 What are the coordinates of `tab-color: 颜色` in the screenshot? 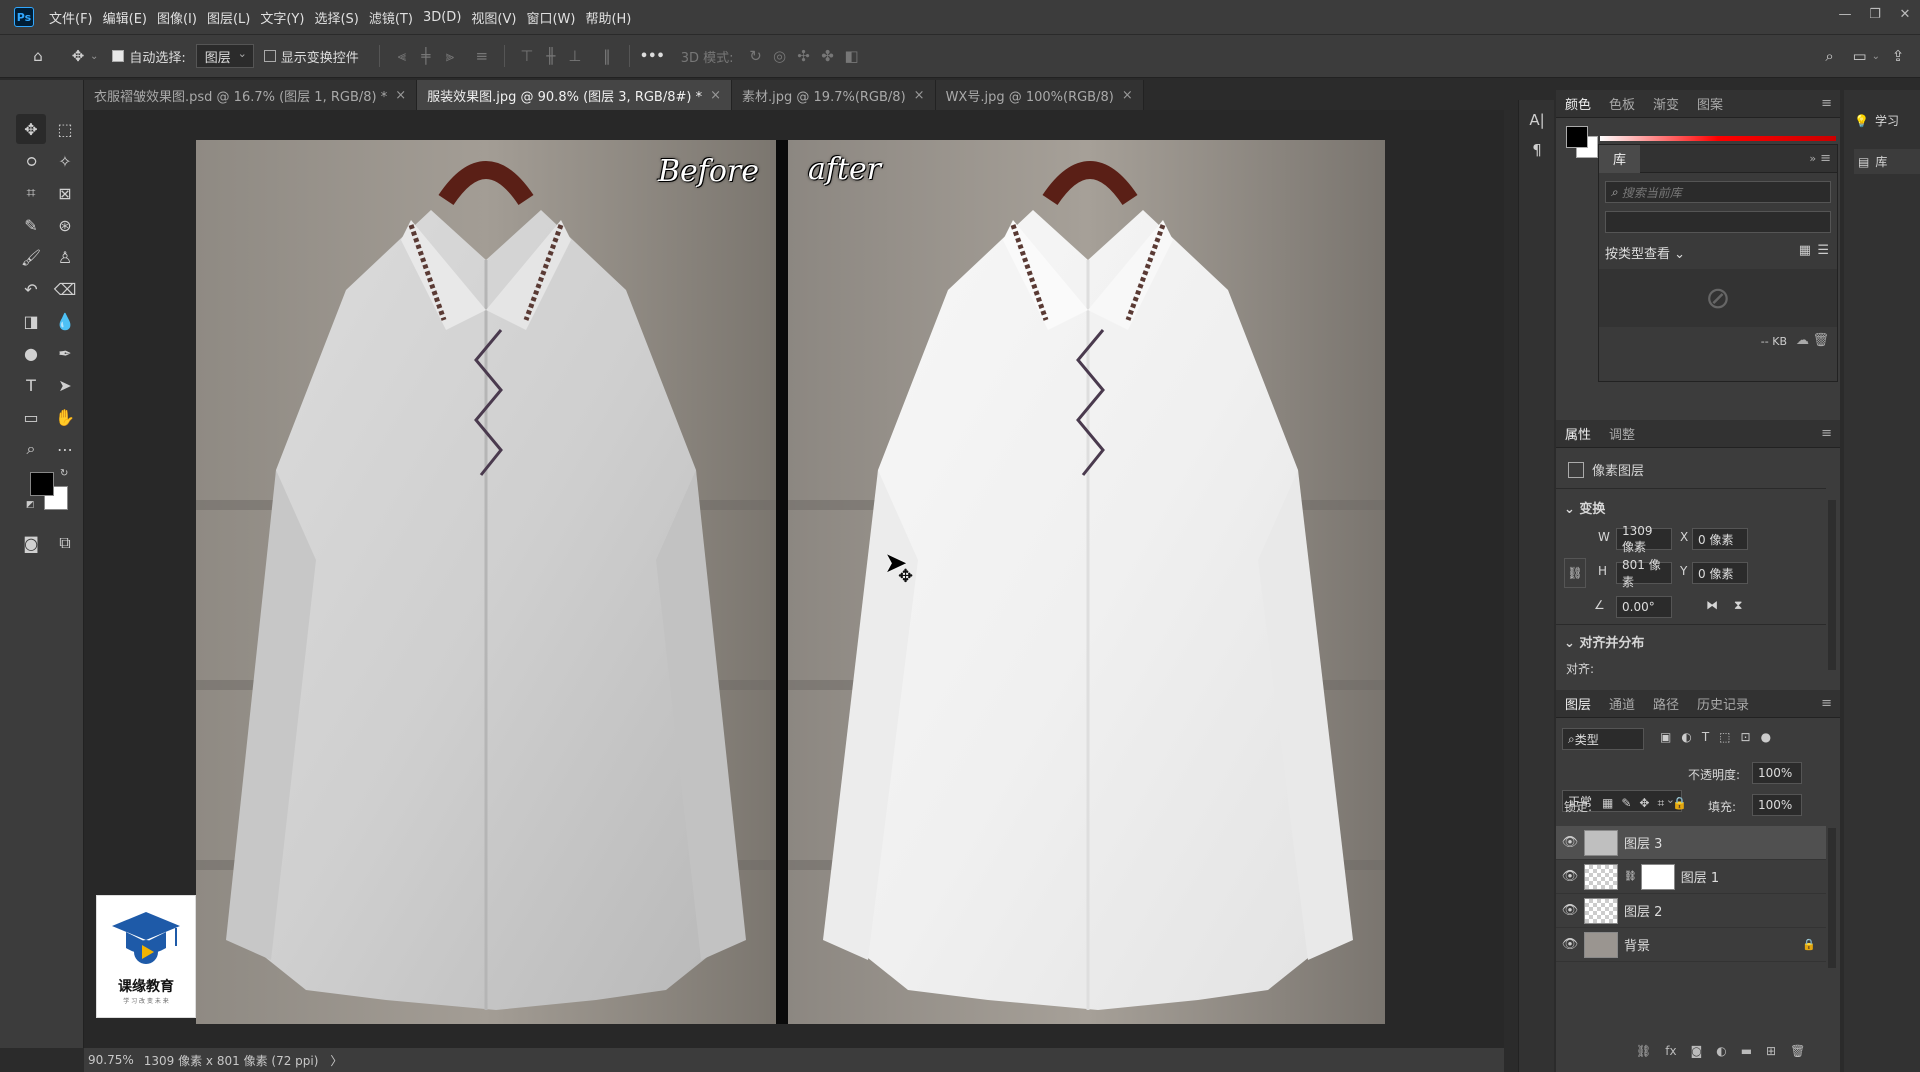 It's located at (1578, 103).